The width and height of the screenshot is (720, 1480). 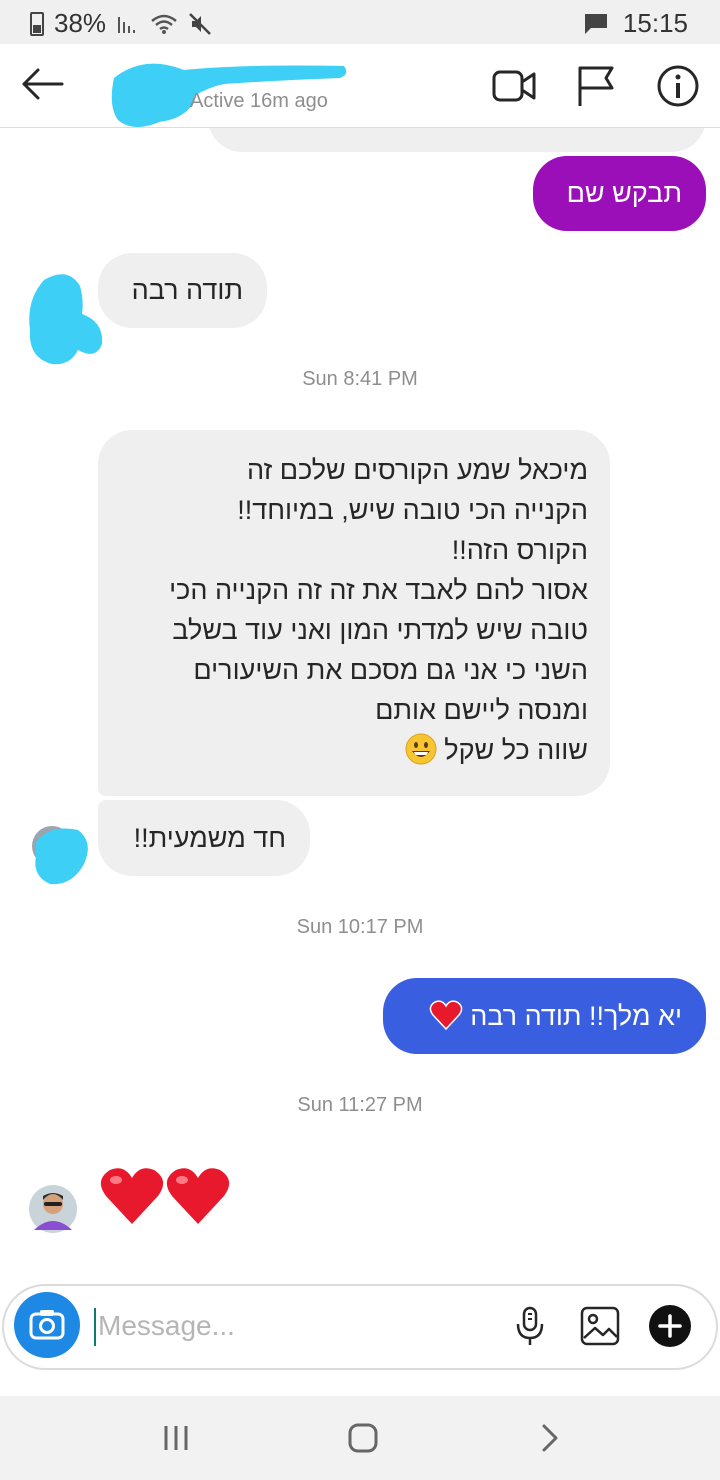 What do you see at coordinates (380, 630) in the screenshot?
I see `message-line: טובה שיש למדתי המון ואני עוד בשלב` at bounding box center [380, 630].